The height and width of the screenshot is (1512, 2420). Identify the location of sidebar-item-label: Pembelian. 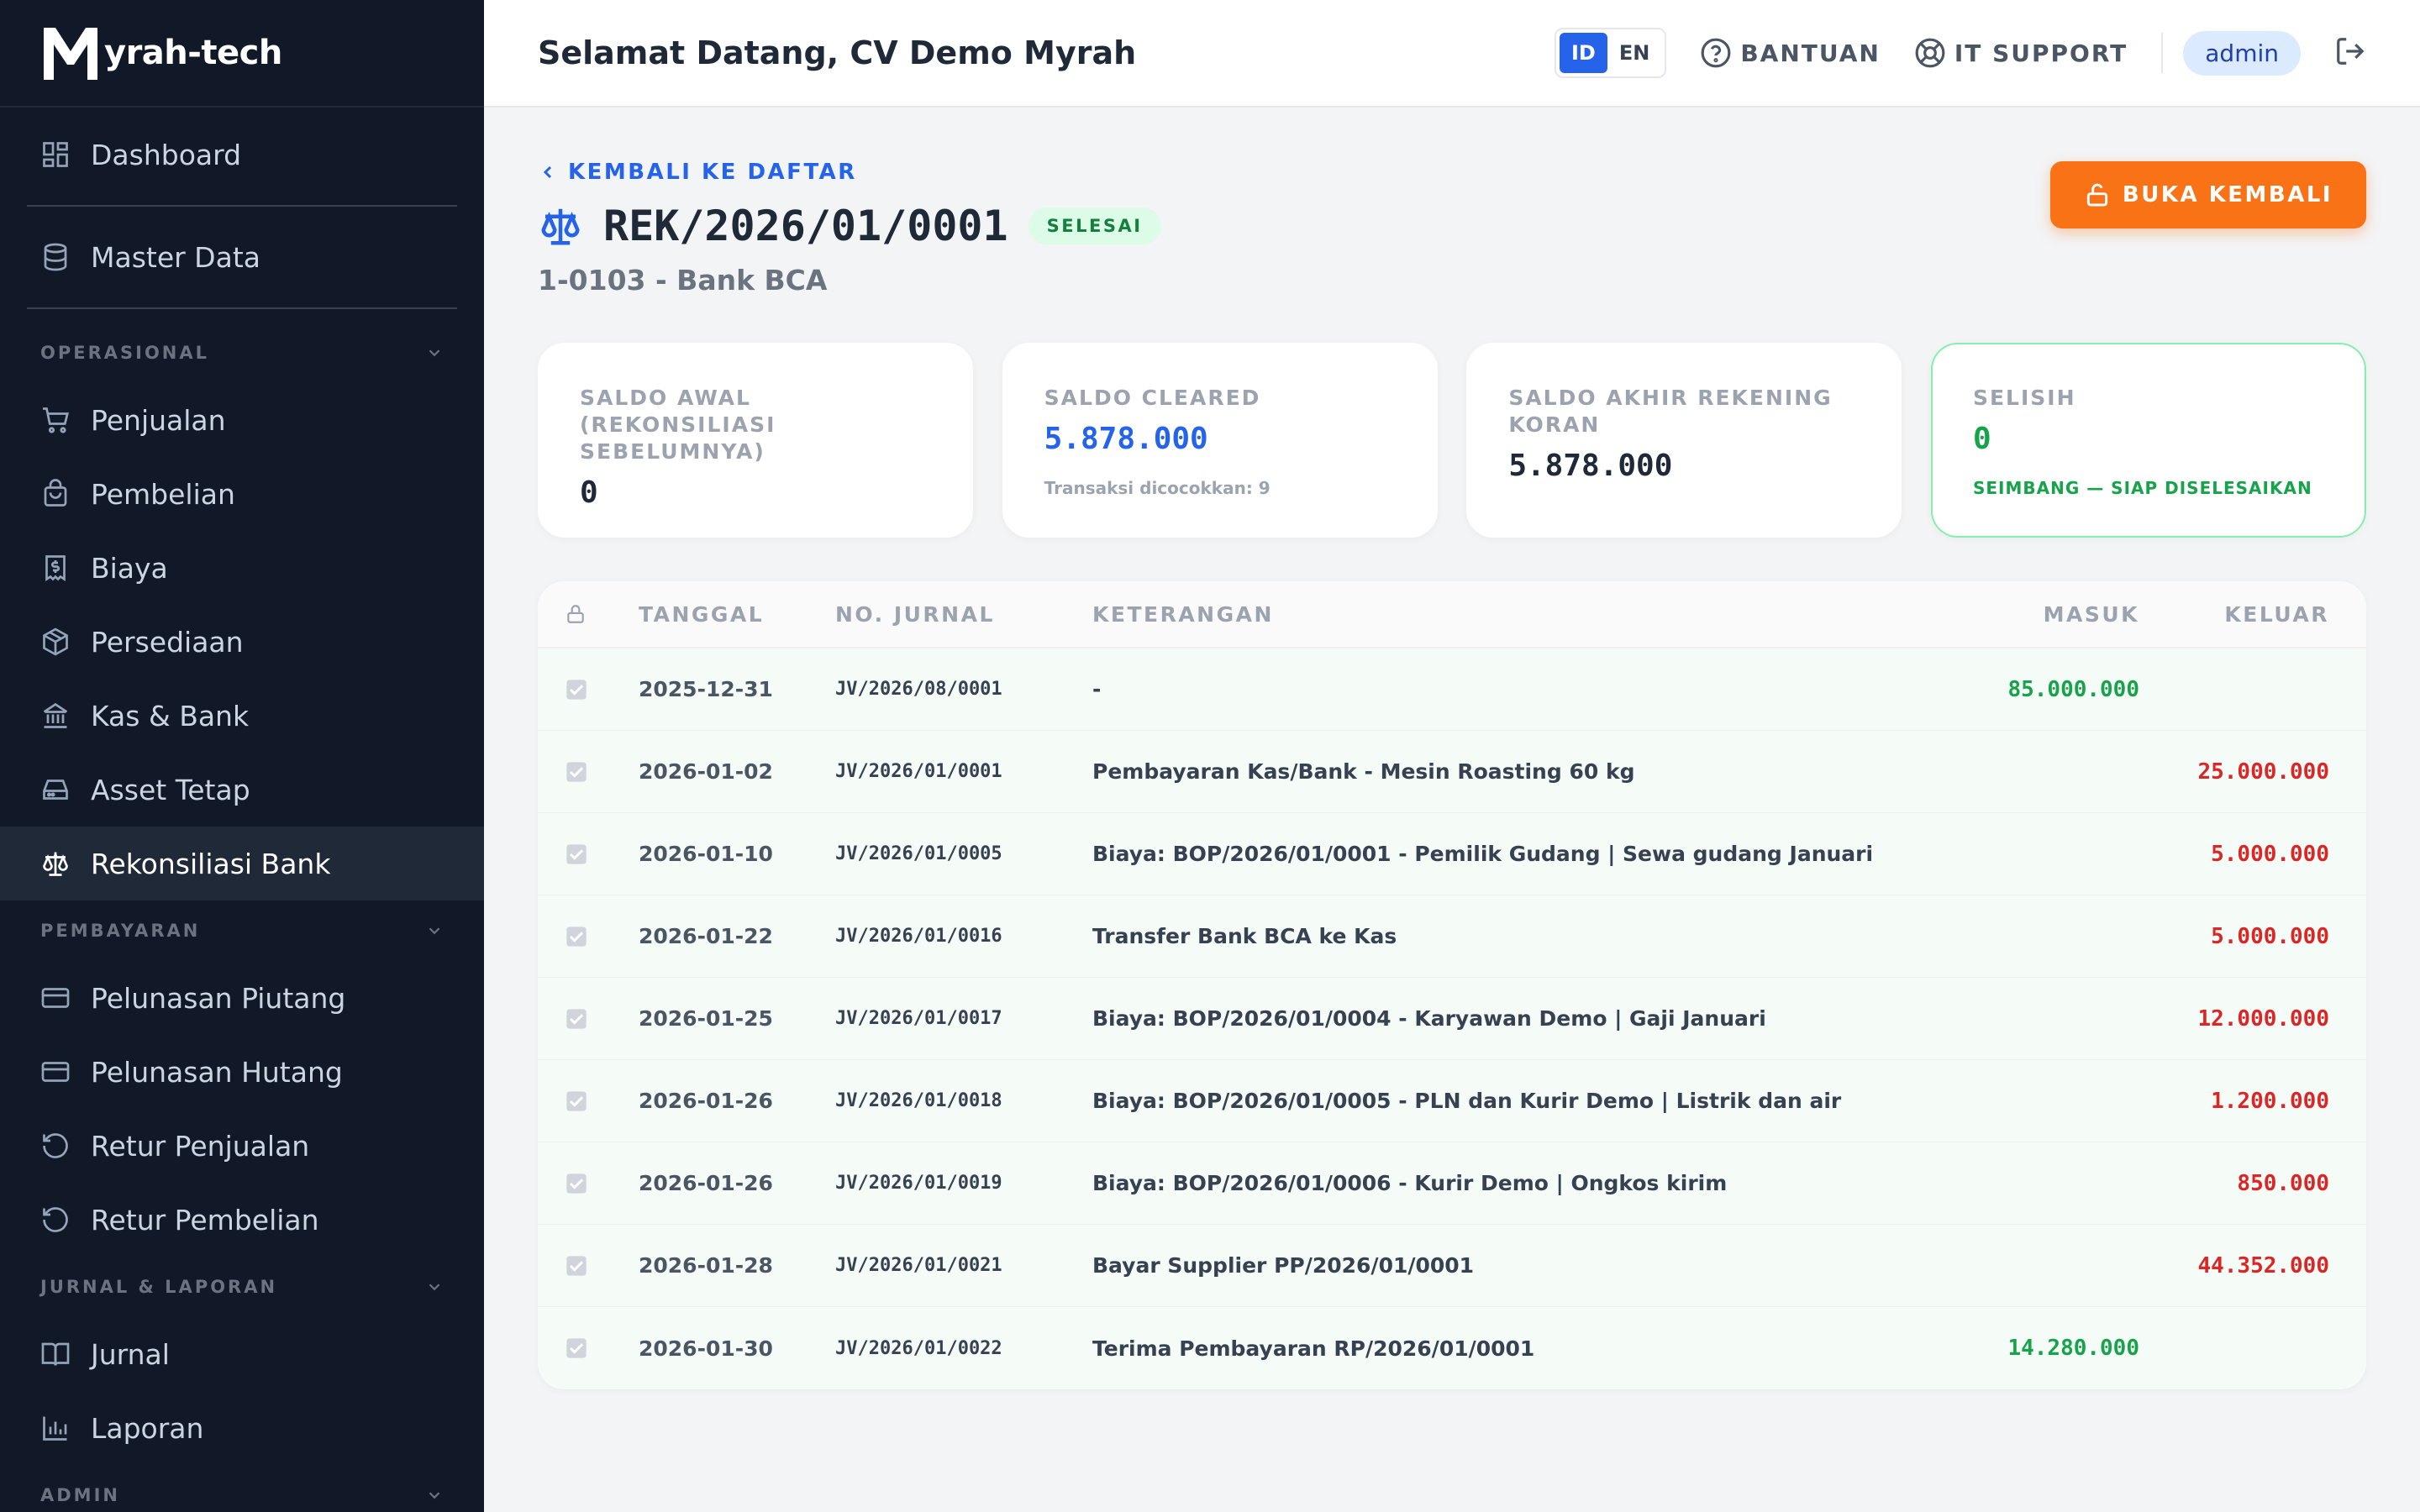
(163, 494).